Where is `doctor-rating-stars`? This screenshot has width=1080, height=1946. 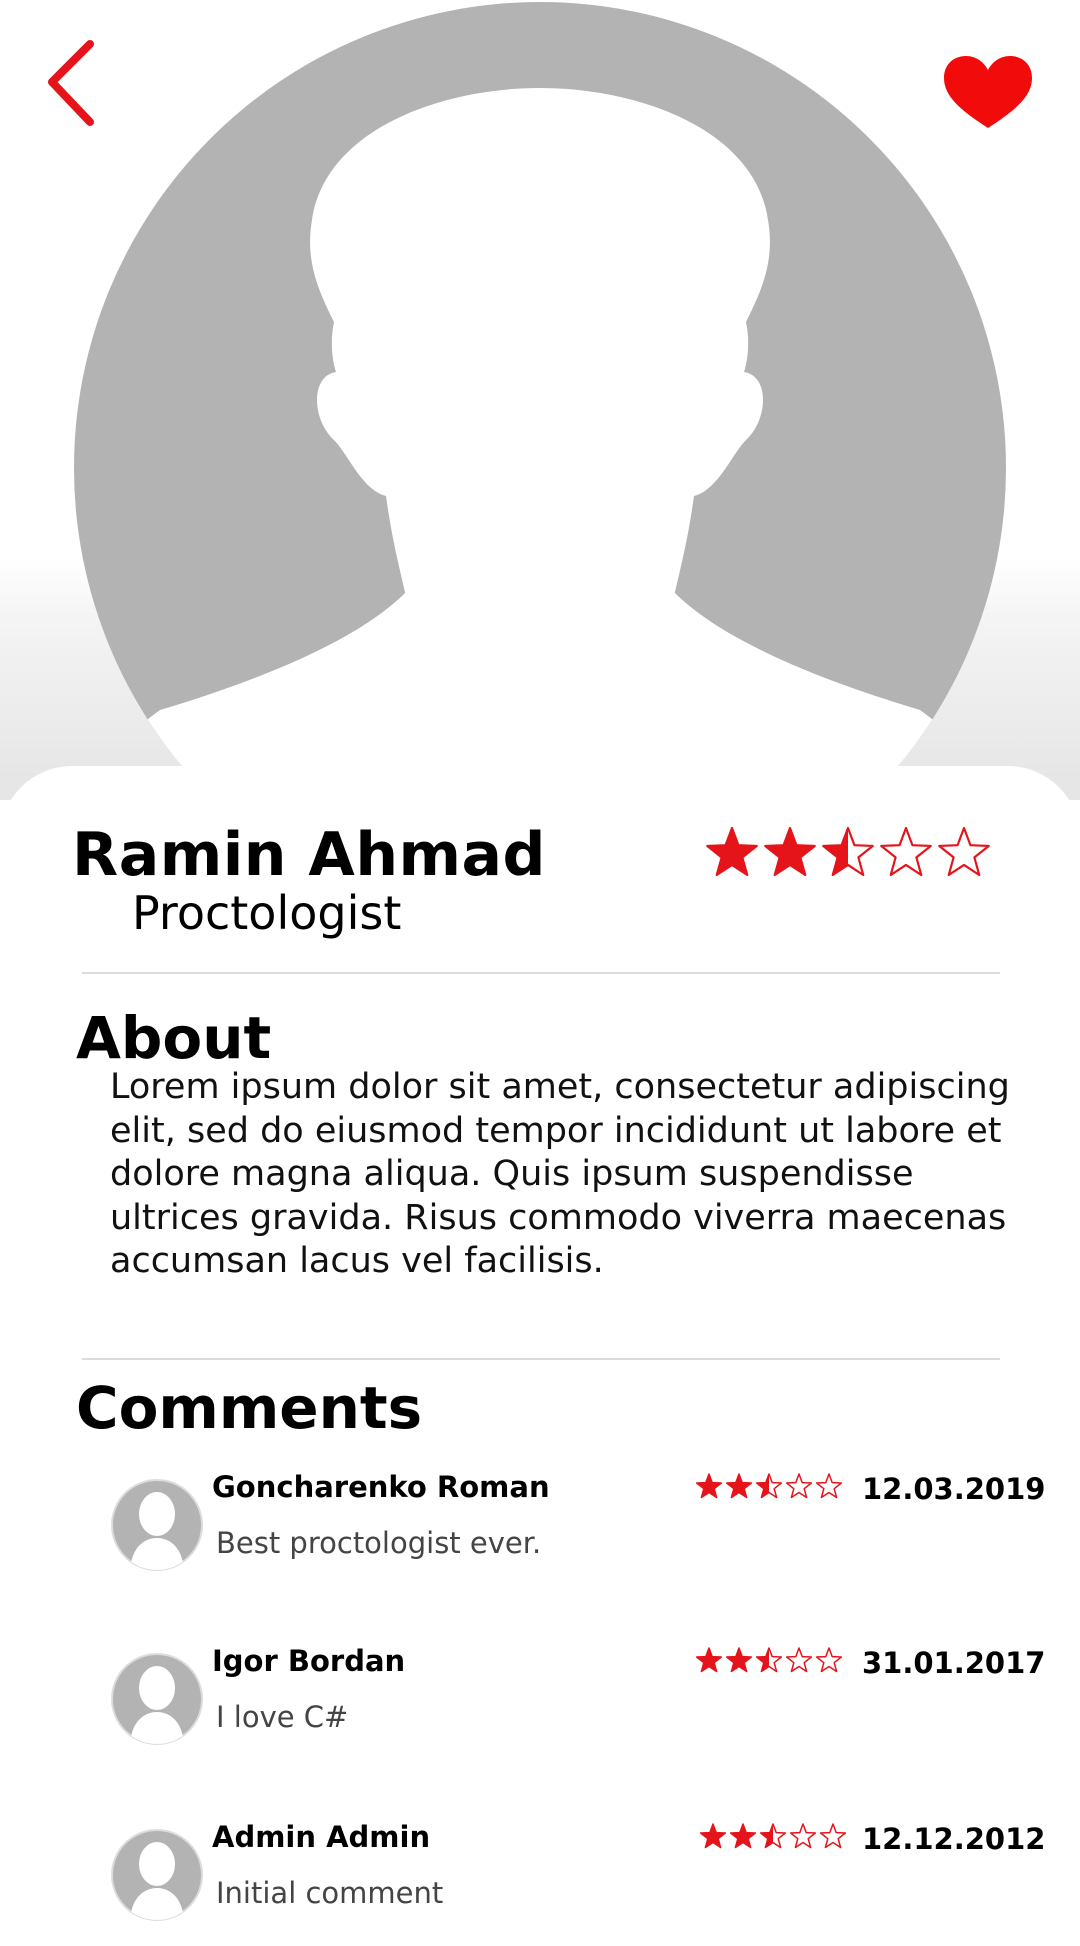 doctor-rating-stars is located at coordinates (849, 854).